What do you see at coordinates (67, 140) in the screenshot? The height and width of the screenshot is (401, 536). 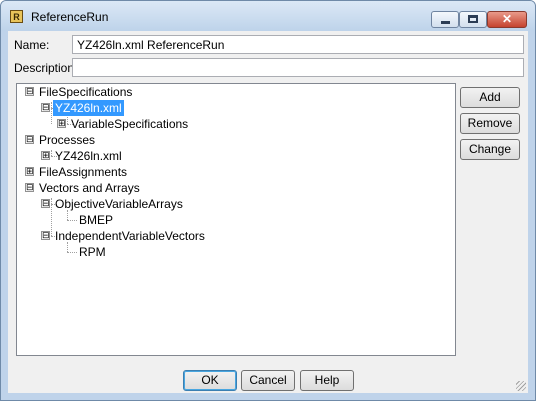 I see `tree-node-label: Processes` at bounding box center [67, 140].